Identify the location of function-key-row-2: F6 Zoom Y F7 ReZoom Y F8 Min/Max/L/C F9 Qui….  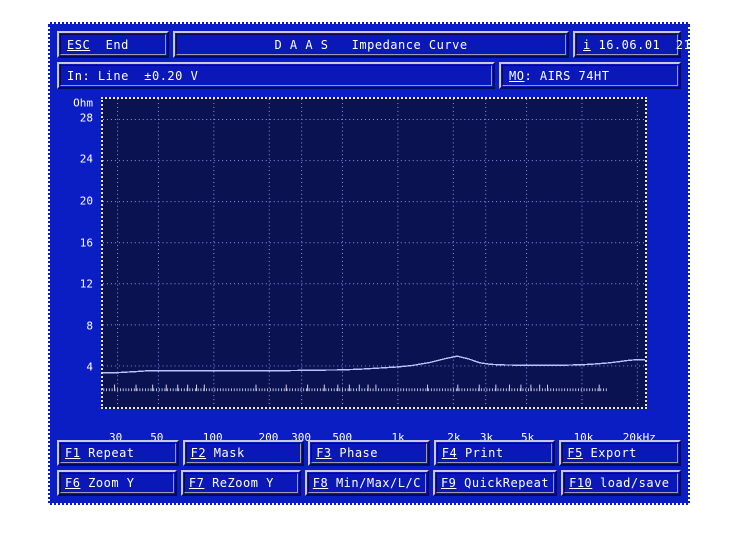
(369, 483).